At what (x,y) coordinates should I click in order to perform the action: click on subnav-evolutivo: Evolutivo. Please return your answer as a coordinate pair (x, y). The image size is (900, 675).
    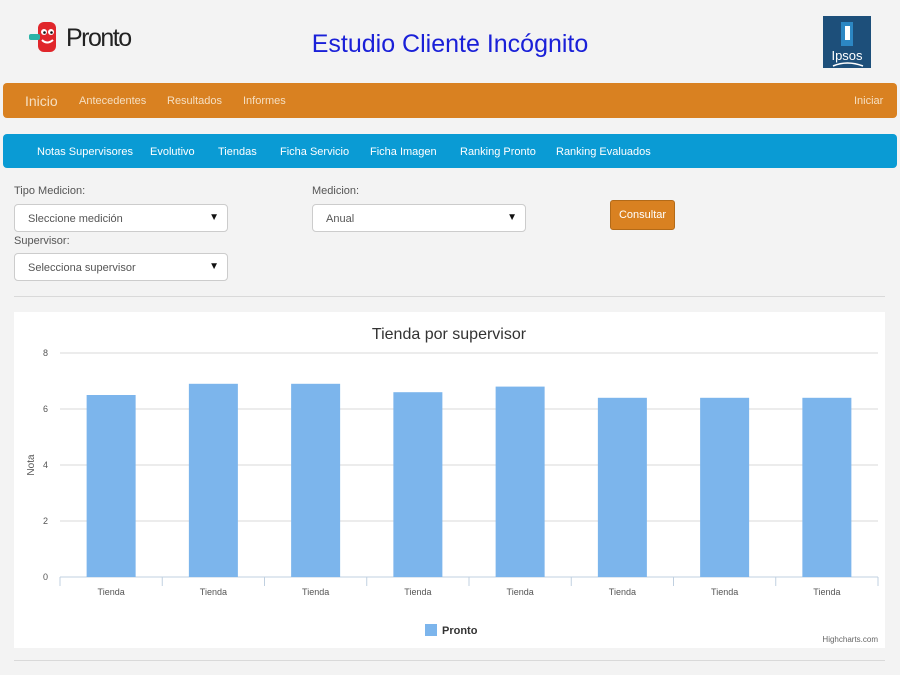
    Looking at the image, I should click on (172, 152).